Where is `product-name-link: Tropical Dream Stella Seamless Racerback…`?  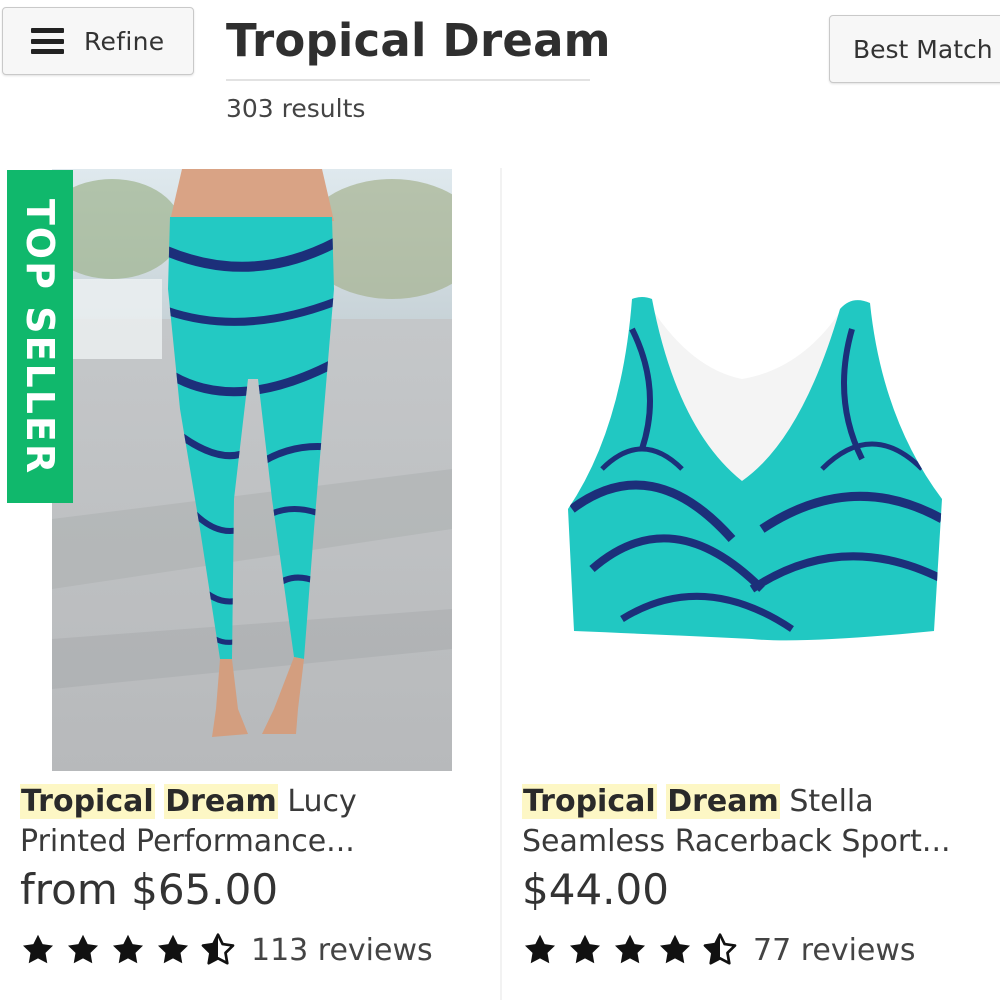 product-name-link: Tropical Dream Stella Seamless Racerback… is located at coordinates (757, 822).